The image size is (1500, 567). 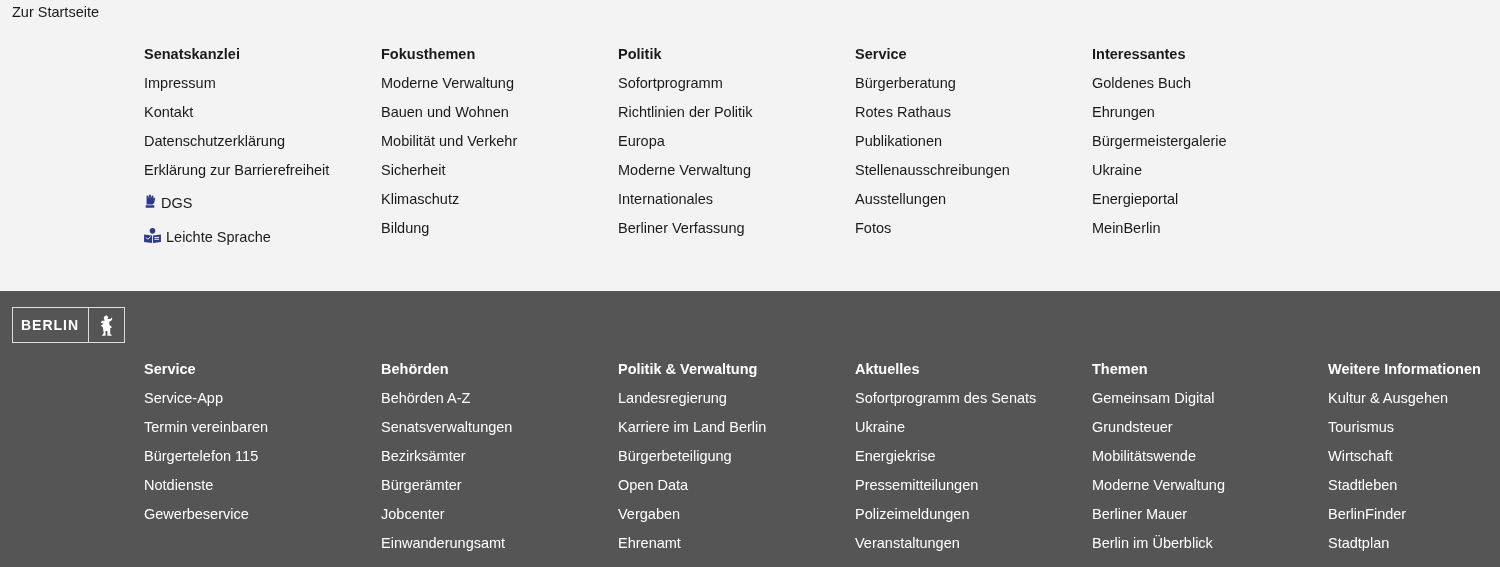 I want to click on footer-link: Einwanderungsamt, so click(x=443, y=543).